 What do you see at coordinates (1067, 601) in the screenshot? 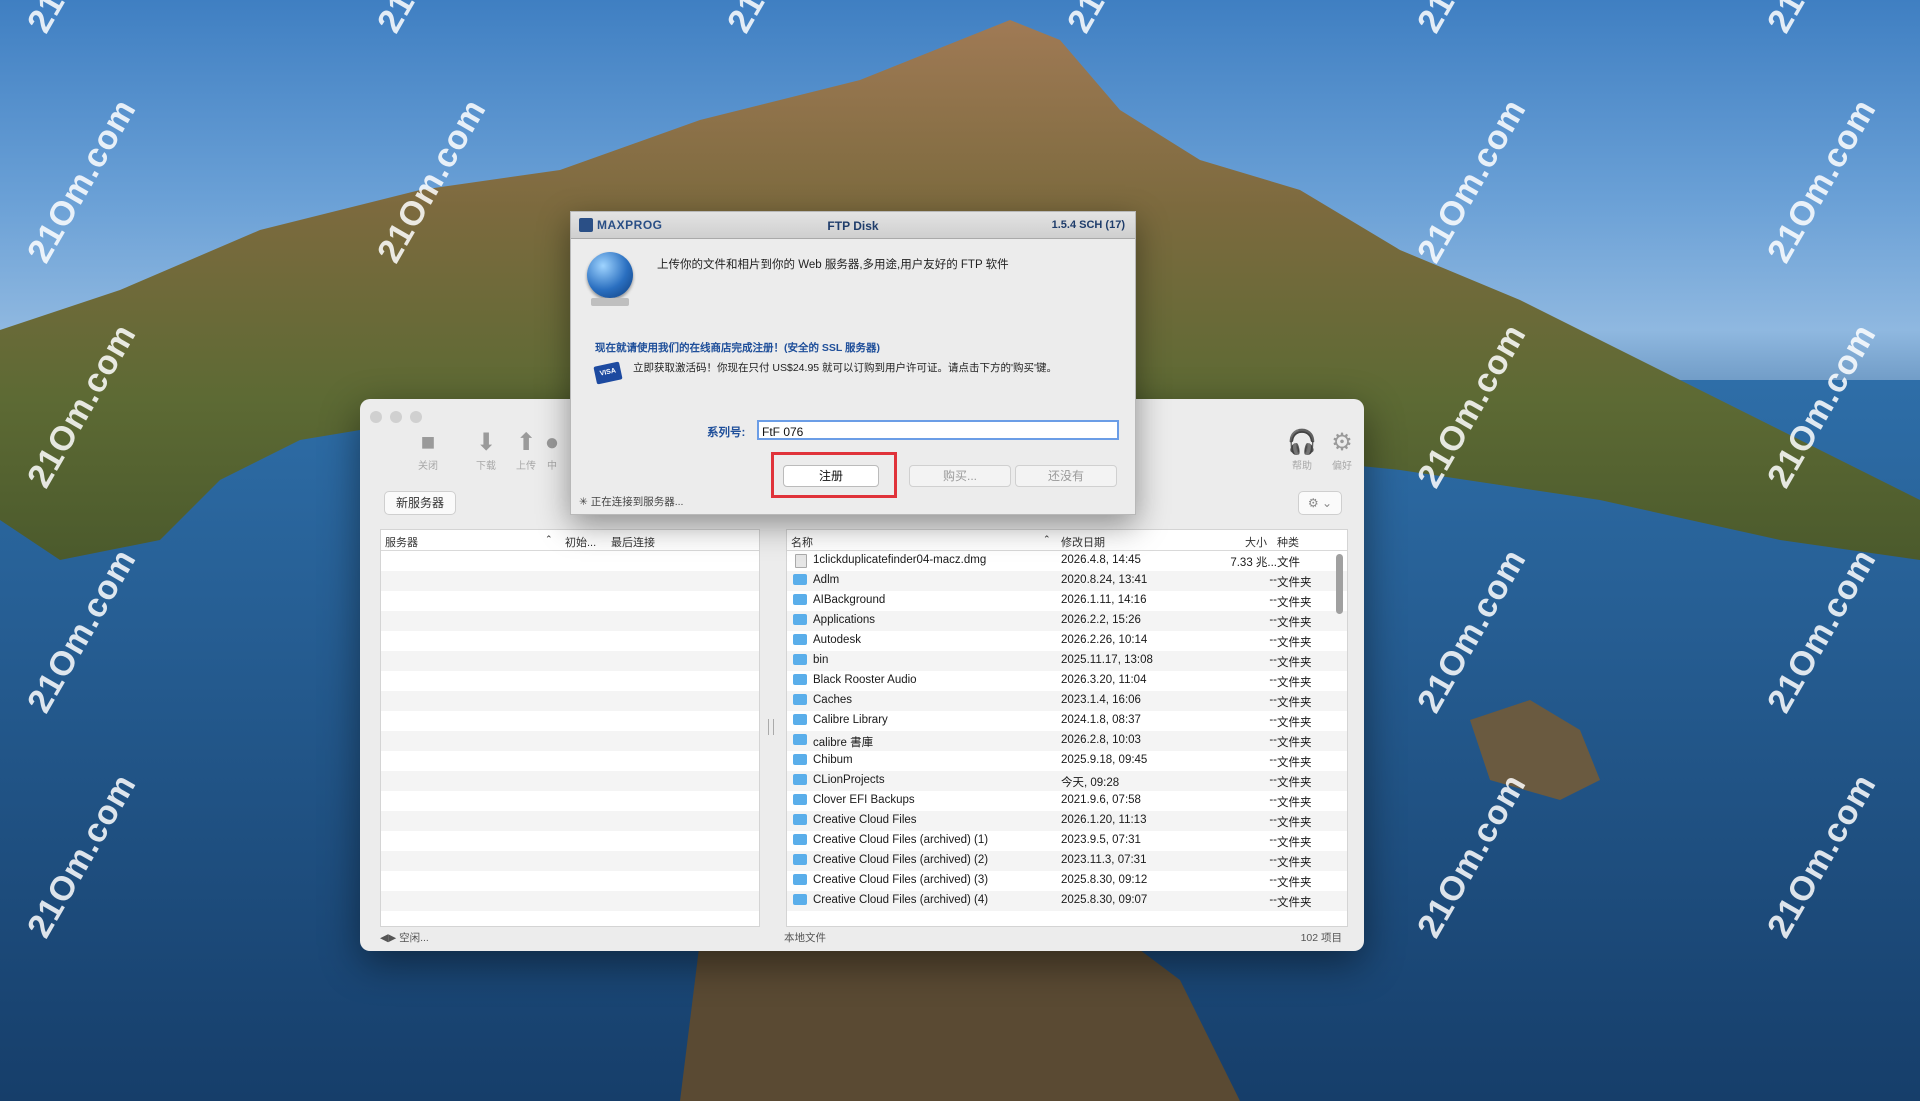
I see `file-row: AIBackground 2026.1.11, 14:16 -- 文件夹` at bounding box center [1067, 601].